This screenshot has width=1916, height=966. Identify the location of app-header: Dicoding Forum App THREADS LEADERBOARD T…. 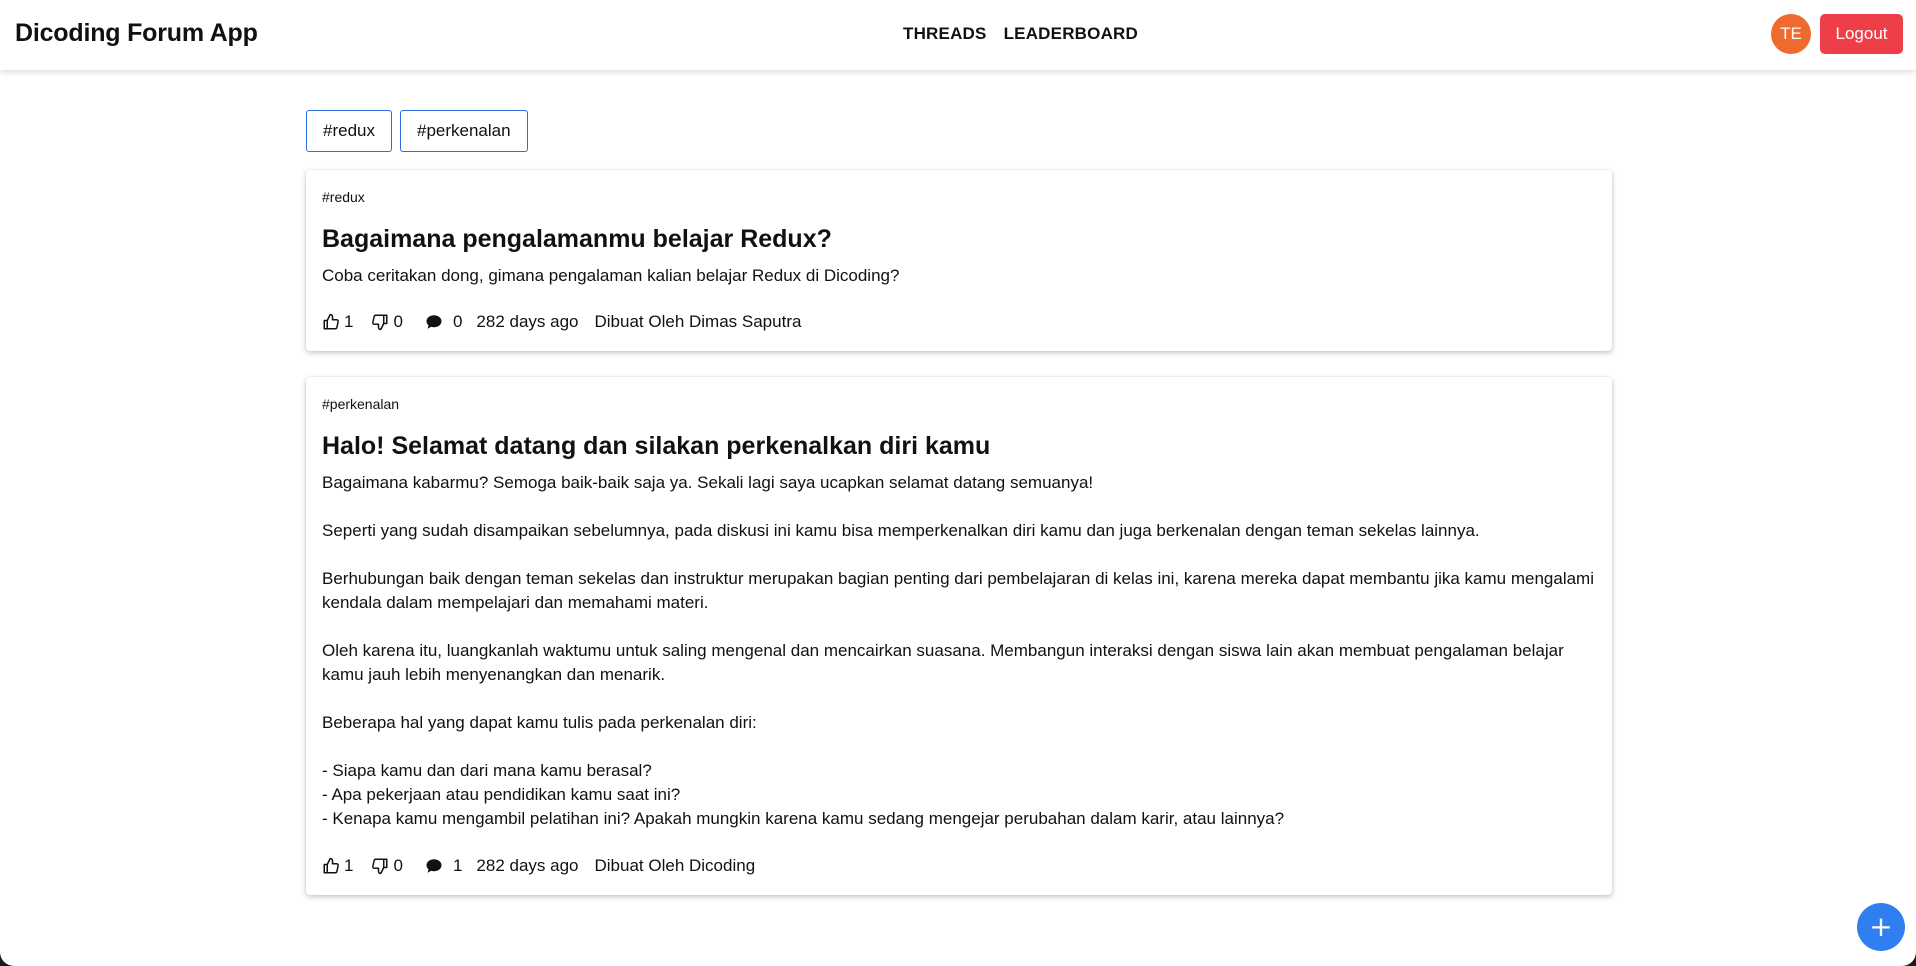
(958, 35).